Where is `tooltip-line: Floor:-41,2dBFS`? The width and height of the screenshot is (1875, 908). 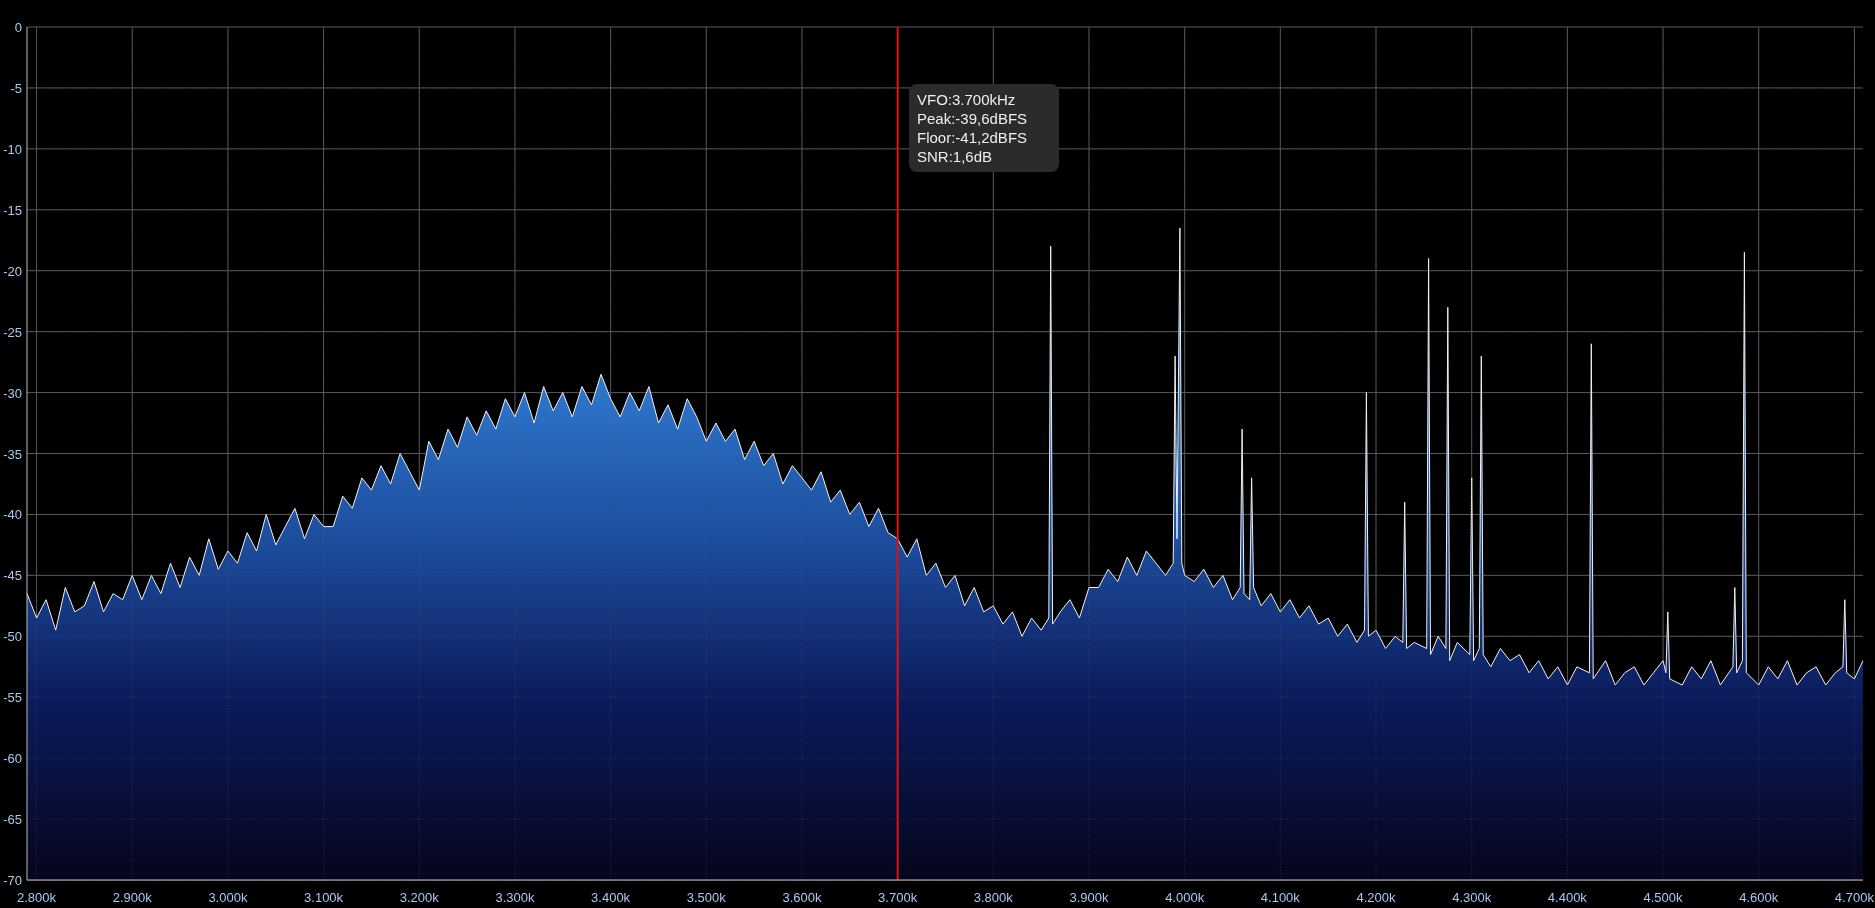 tooltip-line: Floor:-41,2dBFS is located at coordinates (973, 137).